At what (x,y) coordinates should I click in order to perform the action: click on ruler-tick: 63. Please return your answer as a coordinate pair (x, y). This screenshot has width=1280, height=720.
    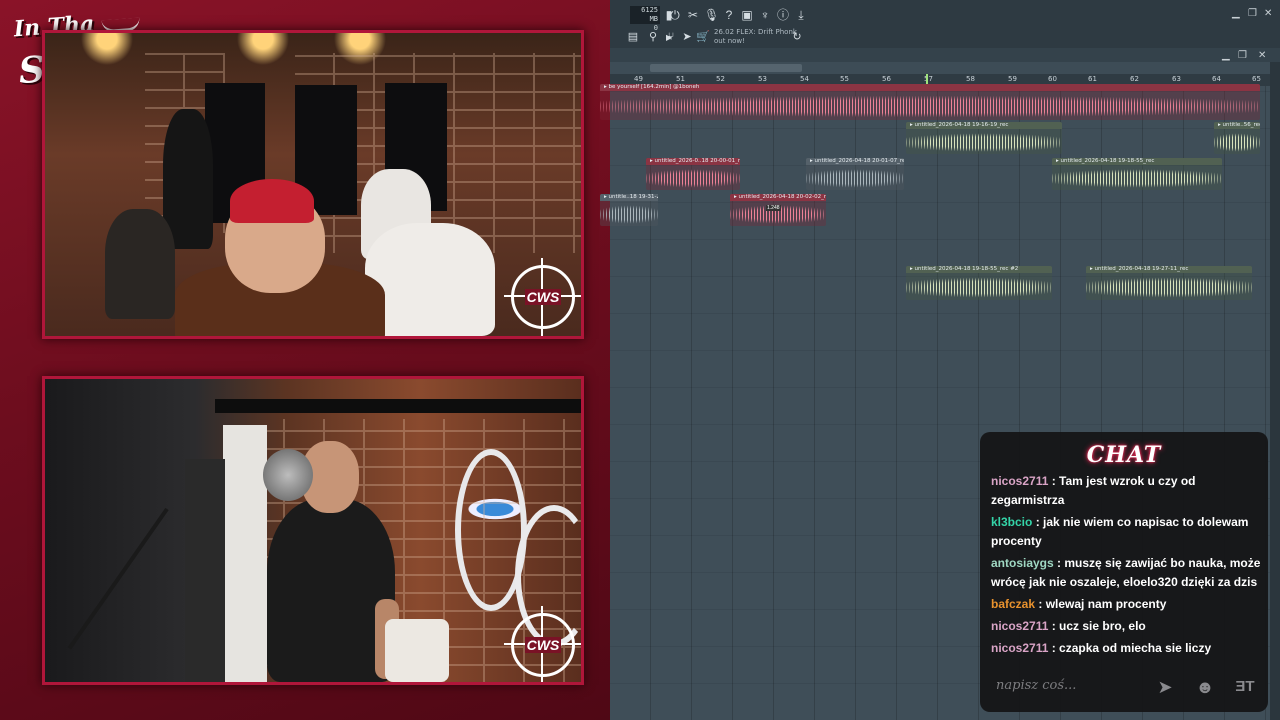
    Looking at the image, I should click on (1176, 79).